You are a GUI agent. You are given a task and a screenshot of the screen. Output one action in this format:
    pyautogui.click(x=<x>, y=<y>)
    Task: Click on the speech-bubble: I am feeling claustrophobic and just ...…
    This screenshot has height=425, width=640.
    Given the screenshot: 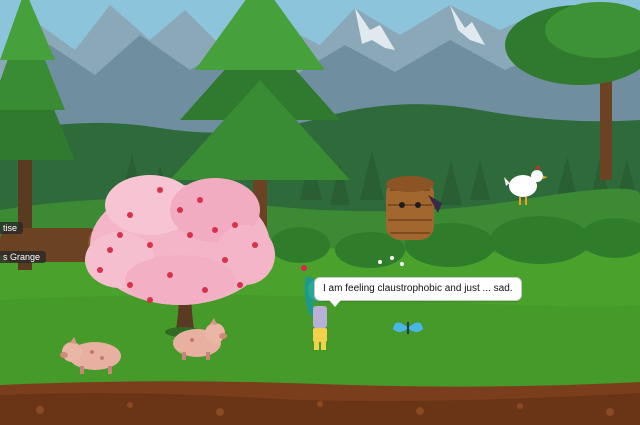 What is the action you would take?
    pyautogui.click(x=418, y=292)
    